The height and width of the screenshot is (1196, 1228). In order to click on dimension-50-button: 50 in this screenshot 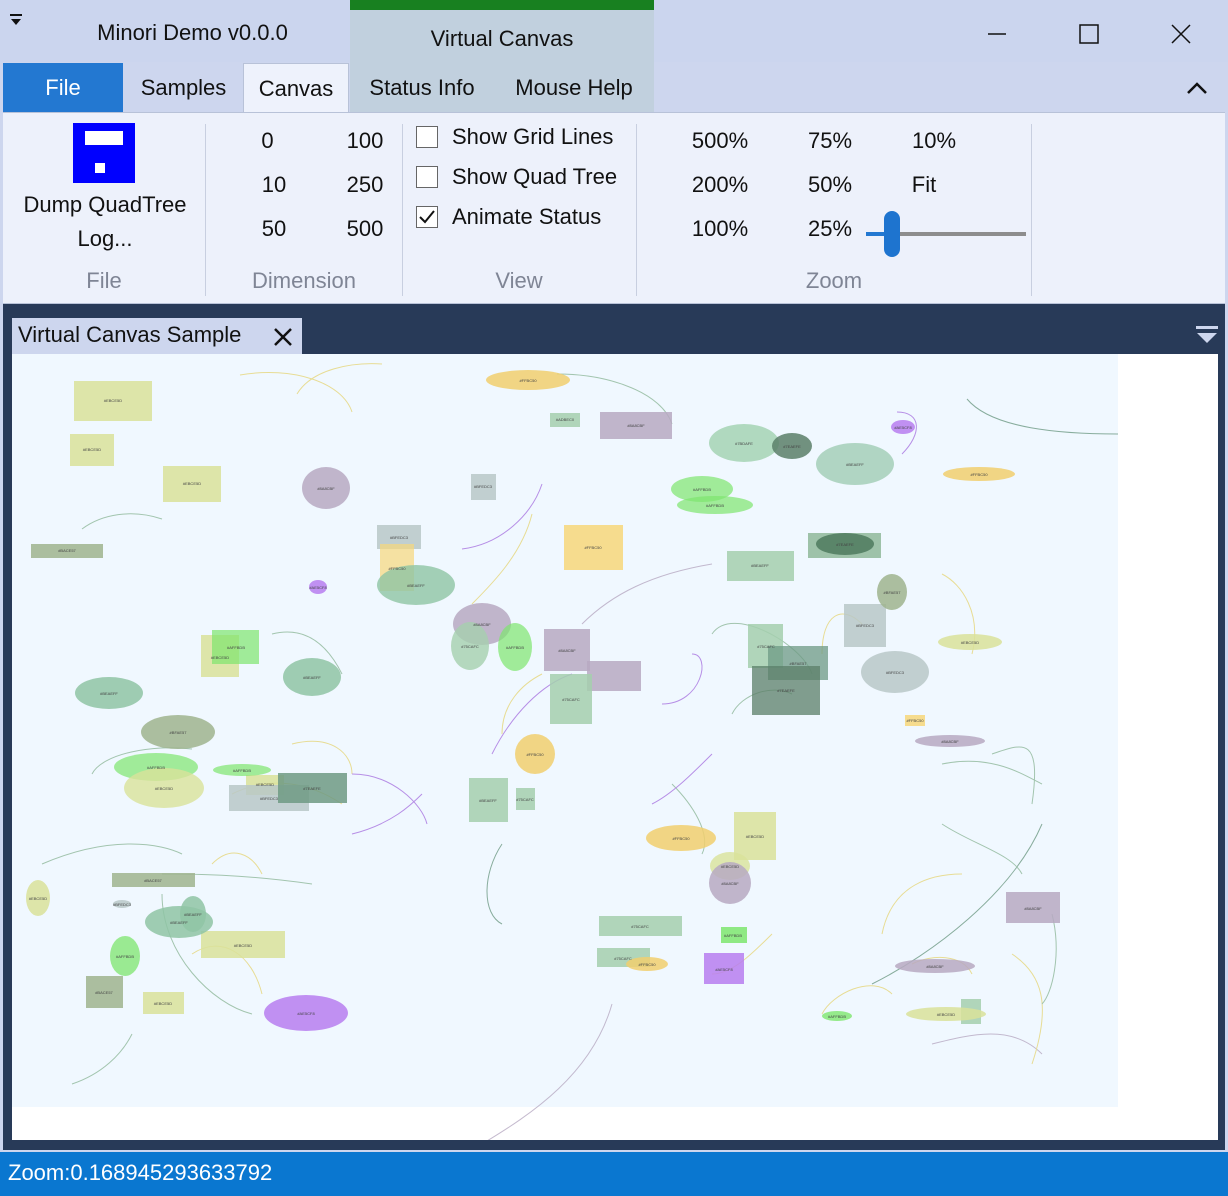, I will do `click(274, 229)`.